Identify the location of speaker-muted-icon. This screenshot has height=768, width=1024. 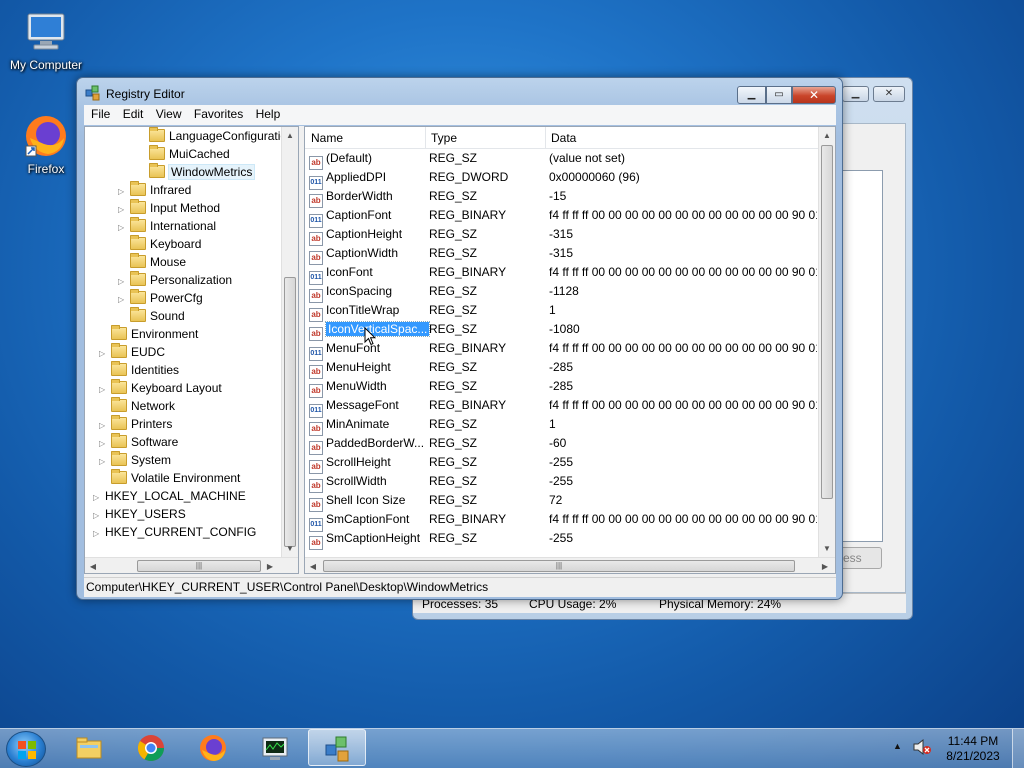
(922, 747).